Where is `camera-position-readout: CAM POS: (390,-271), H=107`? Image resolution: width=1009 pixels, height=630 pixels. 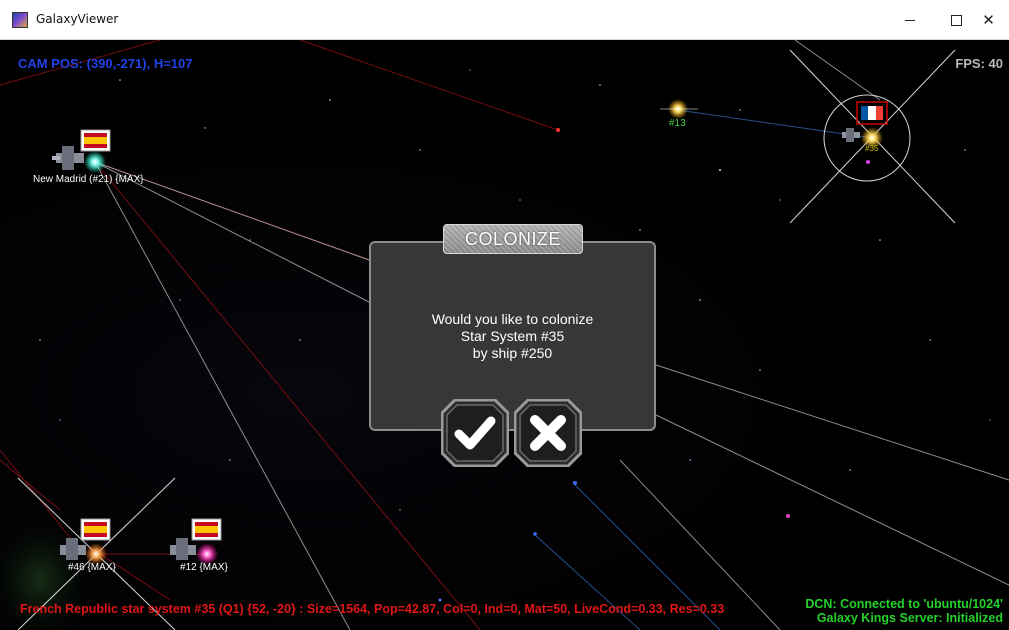 camera-position-readout: CAM POS: (390,-271), H=107 is located at coordinates (105, 63).